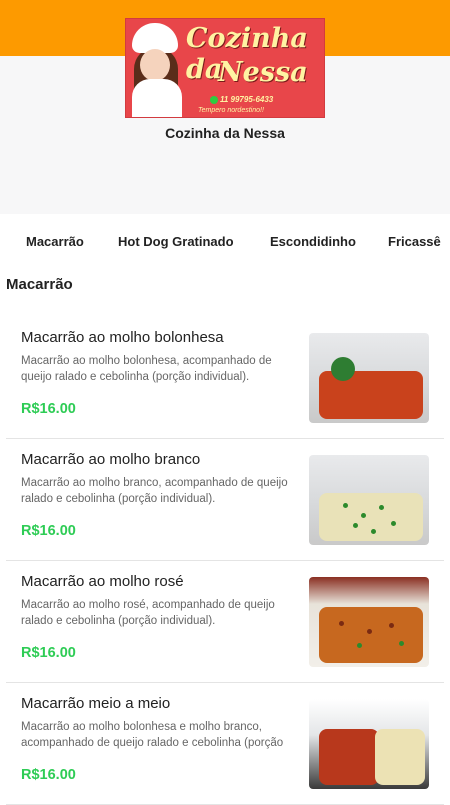 The height and width of the screenshot is (805, 450). I want to click on logo-title-line2: Nessa, so click(263, 72).